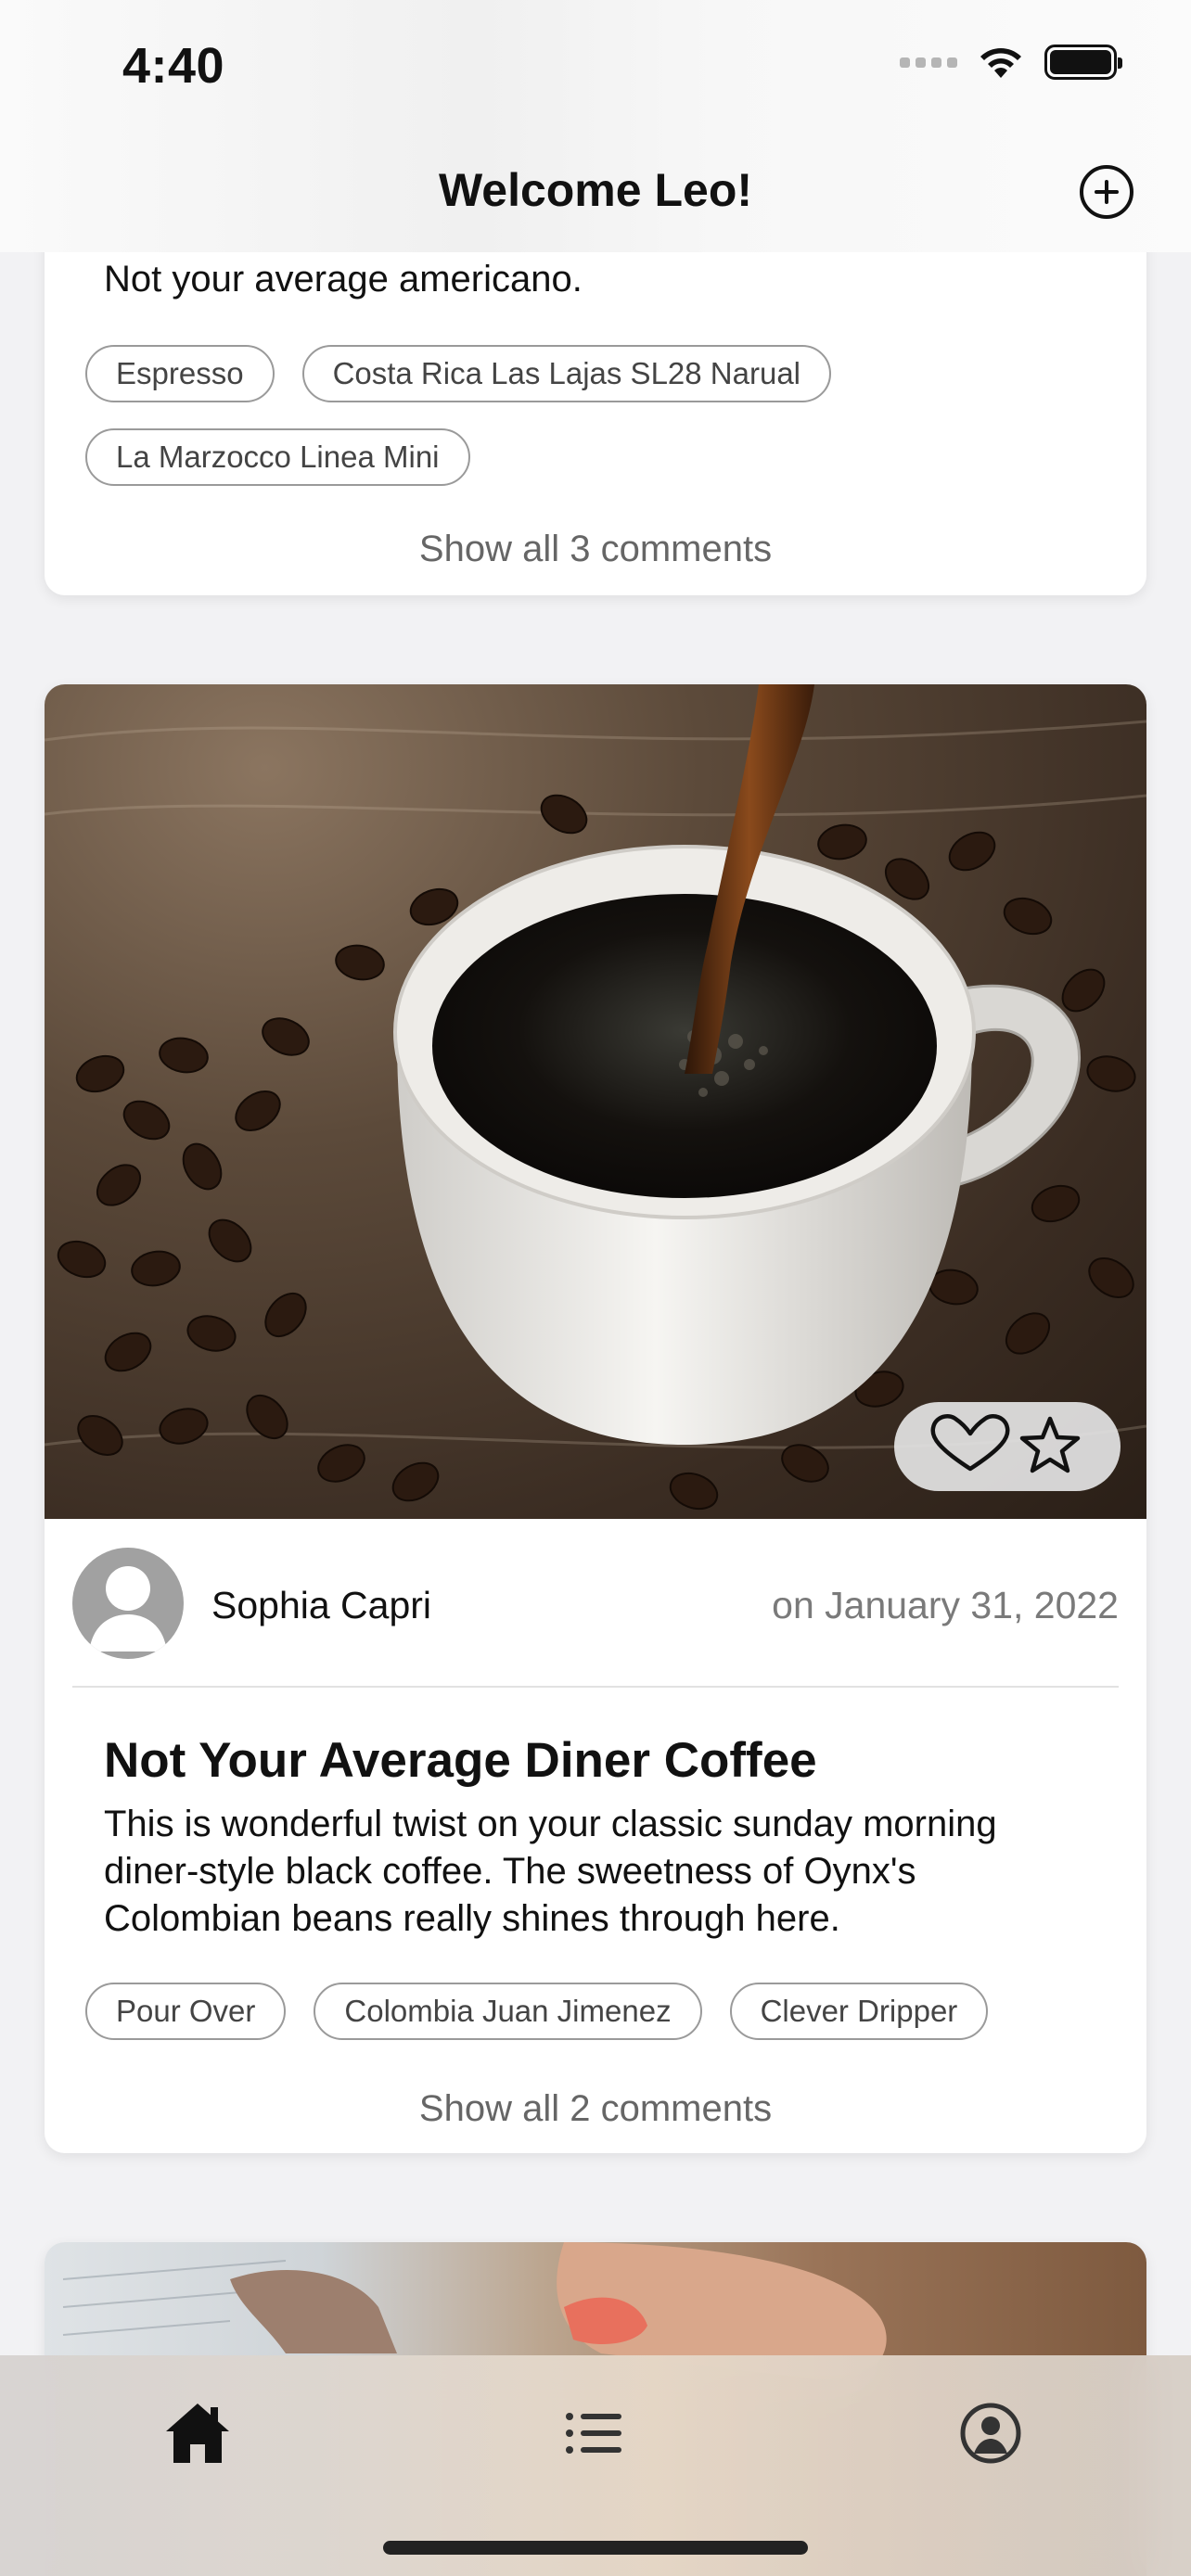 The height and width of the screenshot is (2576, 1191). What do you see at coordinates (321, 1605) in the screenshot?
I see `author-name: Sophia Capri` at bounding box center [321, 1605].